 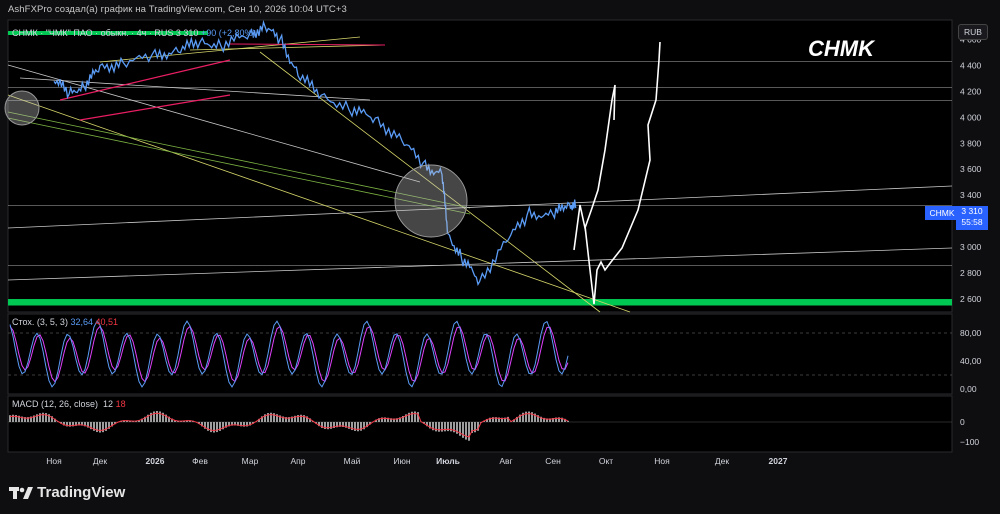 I want to click on currency-button: RUB, so click(x=973, y=32).